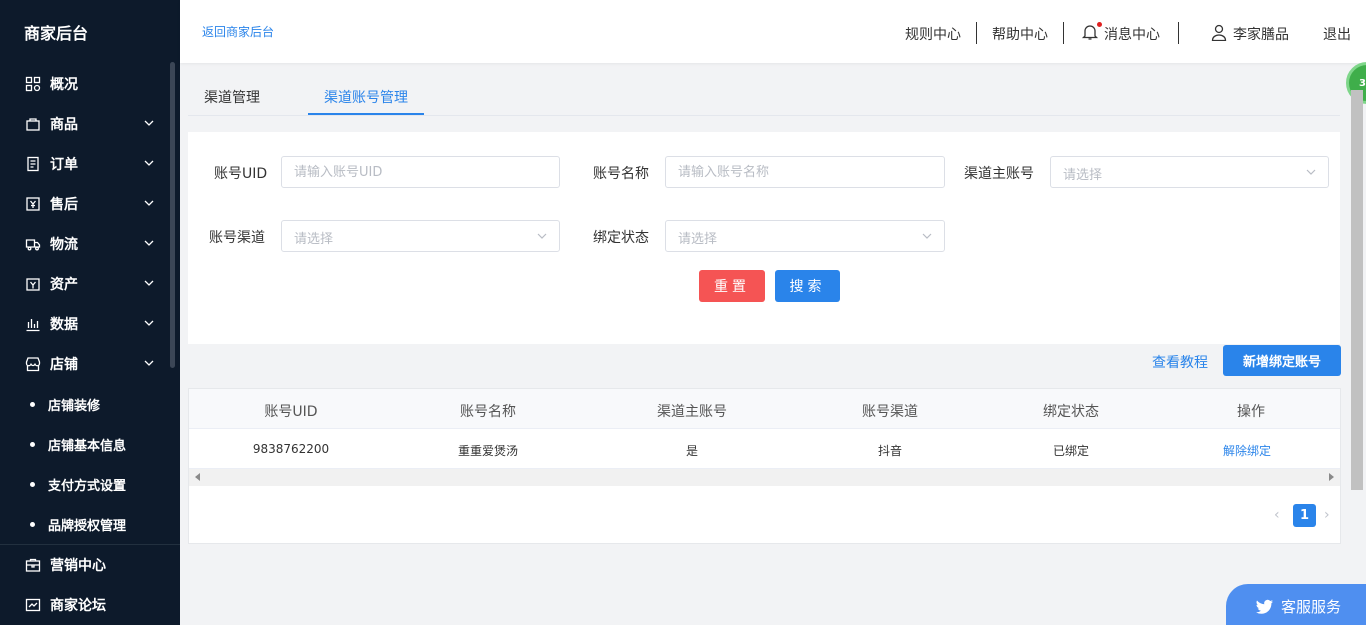  I want to click on column-header: 渠道主账号, so click(692, 412).